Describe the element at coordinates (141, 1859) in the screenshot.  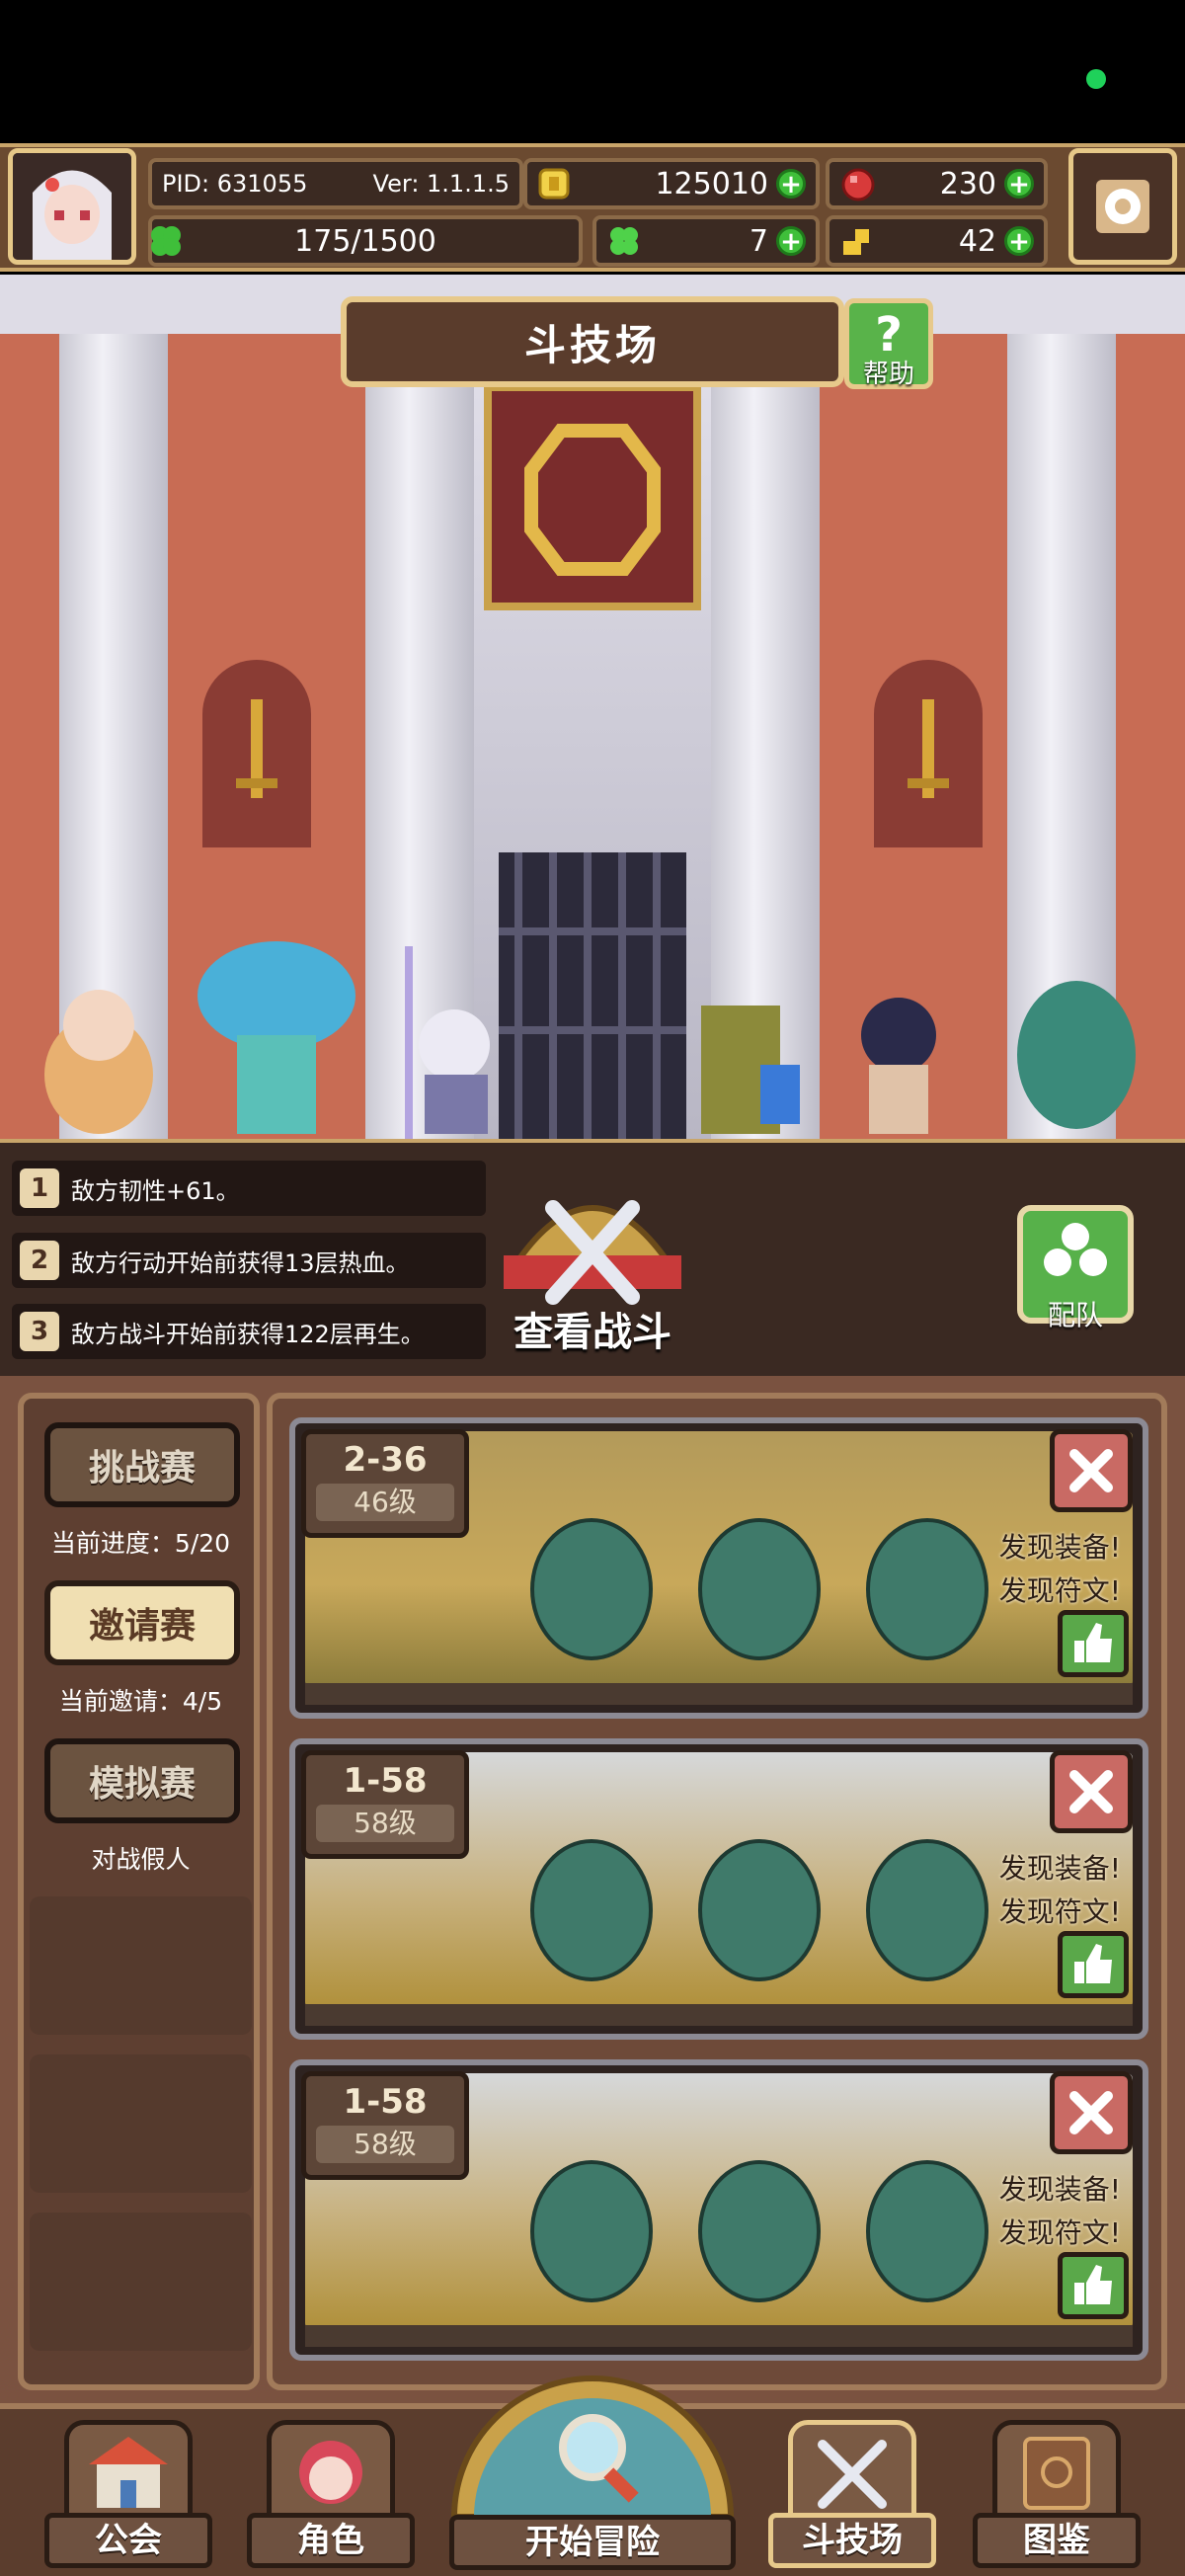
I see `simulation-sub: 对战假人` at that location.